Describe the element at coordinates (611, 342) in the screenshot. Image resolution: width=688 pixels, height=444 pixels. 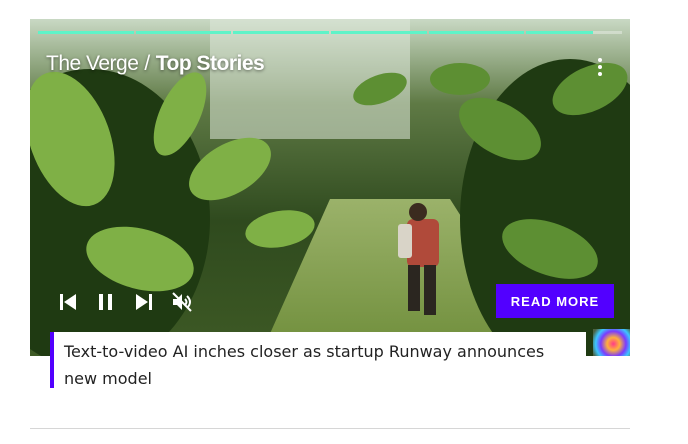
I see `app-badge-icon` at that location.